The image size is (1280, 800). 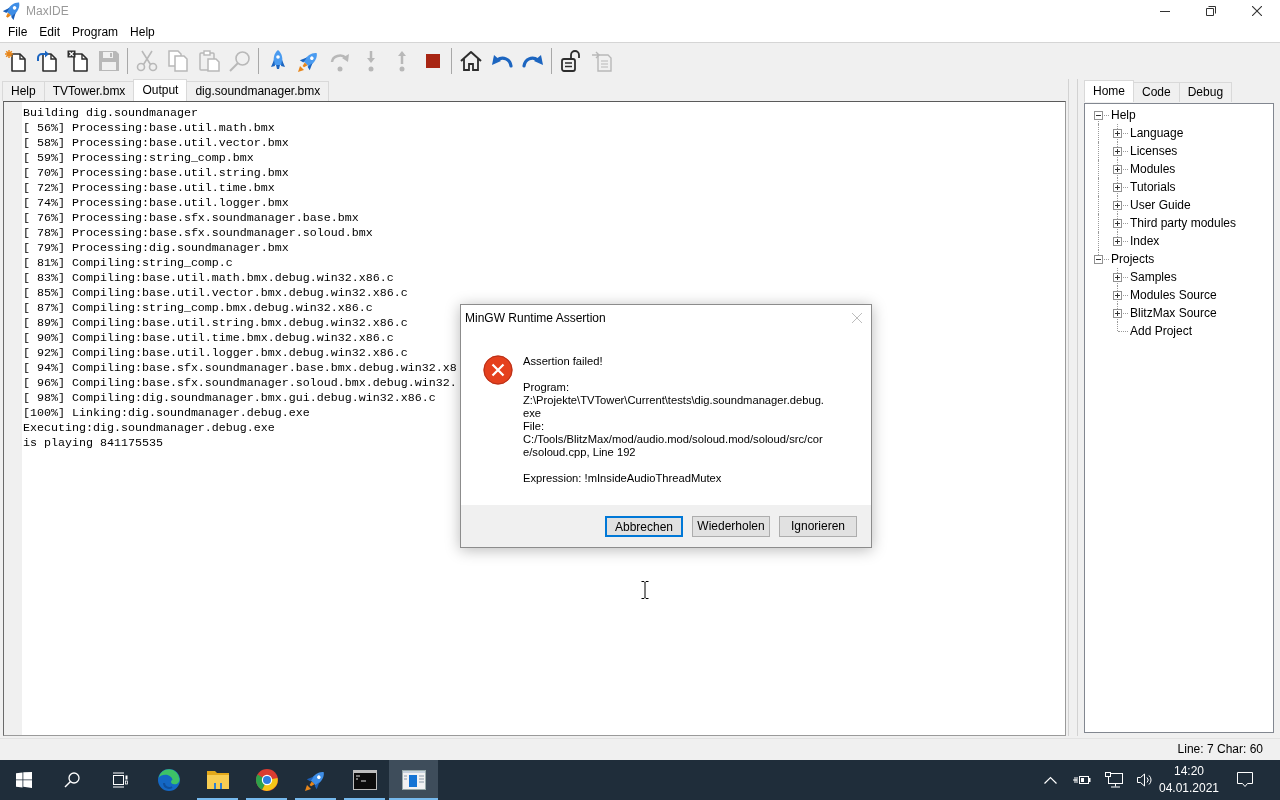 I want to click on output-line: [ 78%] Processing:base.sfx.soundmanager.soloud.bmx, so click(x=198, y=233).